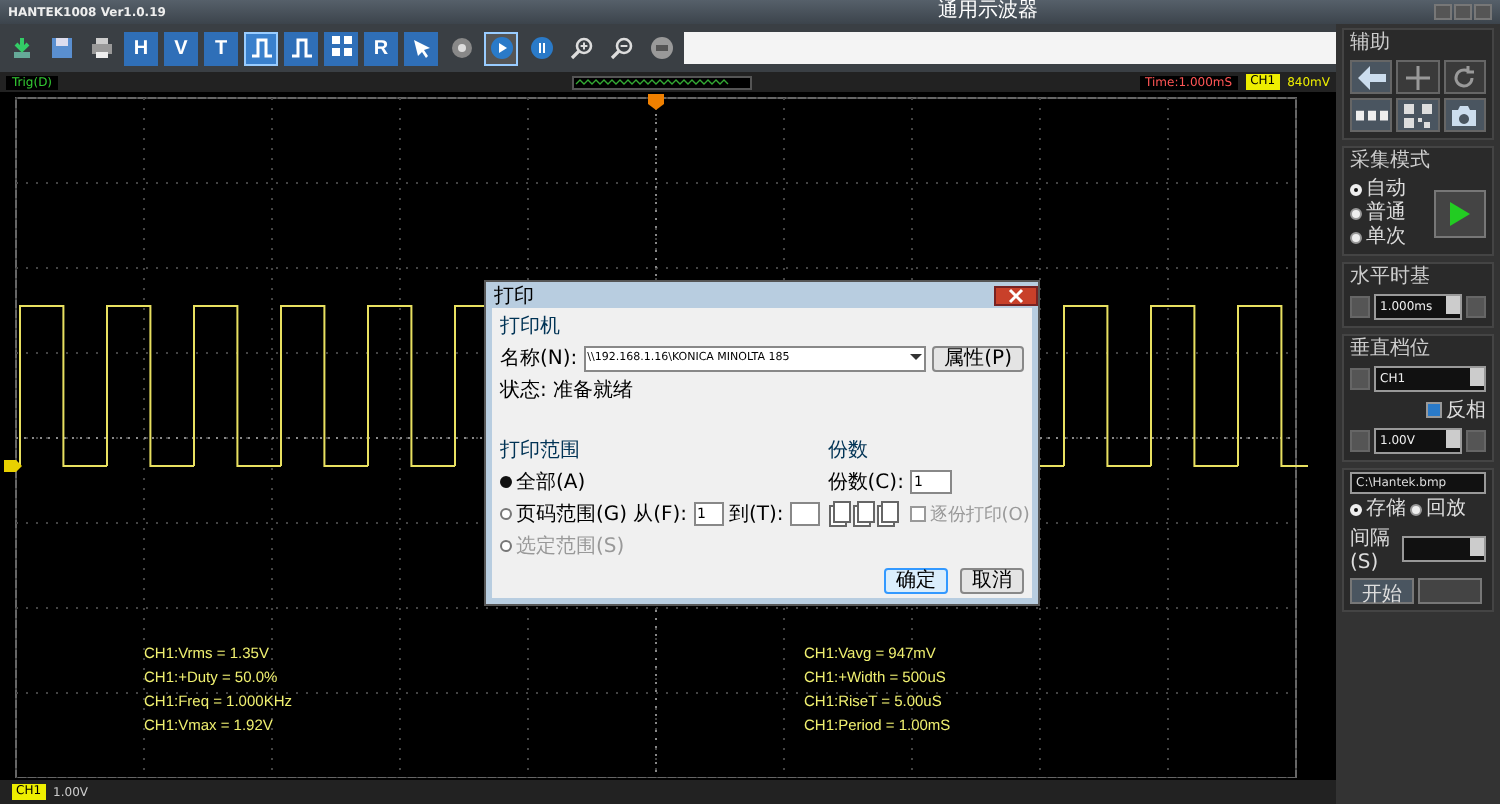  What do you see at coordinates (1378, 509) in the screenshot?
I see `storage-mode-radio: 存储` at bounding box center [1378, 509].